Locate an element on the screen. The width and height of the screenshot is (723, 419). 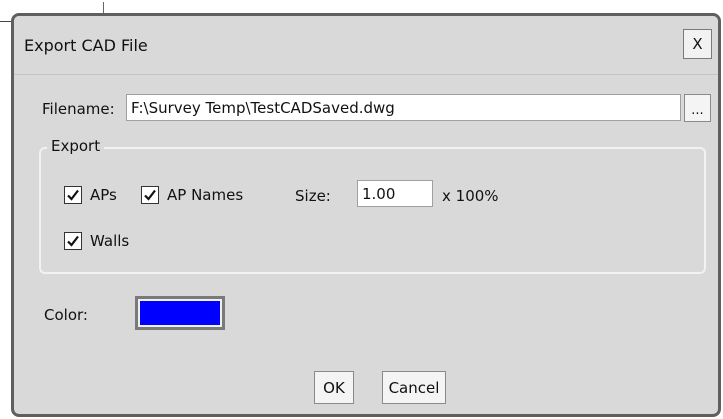
filename-input: F:\Survey Temp\TestCADSaved.dwg is located at coordinates (403, 107).